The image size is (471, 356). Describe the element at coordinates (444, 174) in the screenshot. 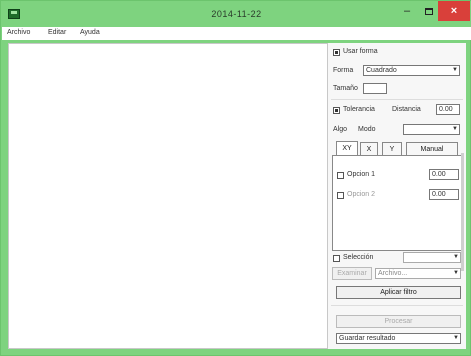

I see `option1-input: 0.00` at that location.